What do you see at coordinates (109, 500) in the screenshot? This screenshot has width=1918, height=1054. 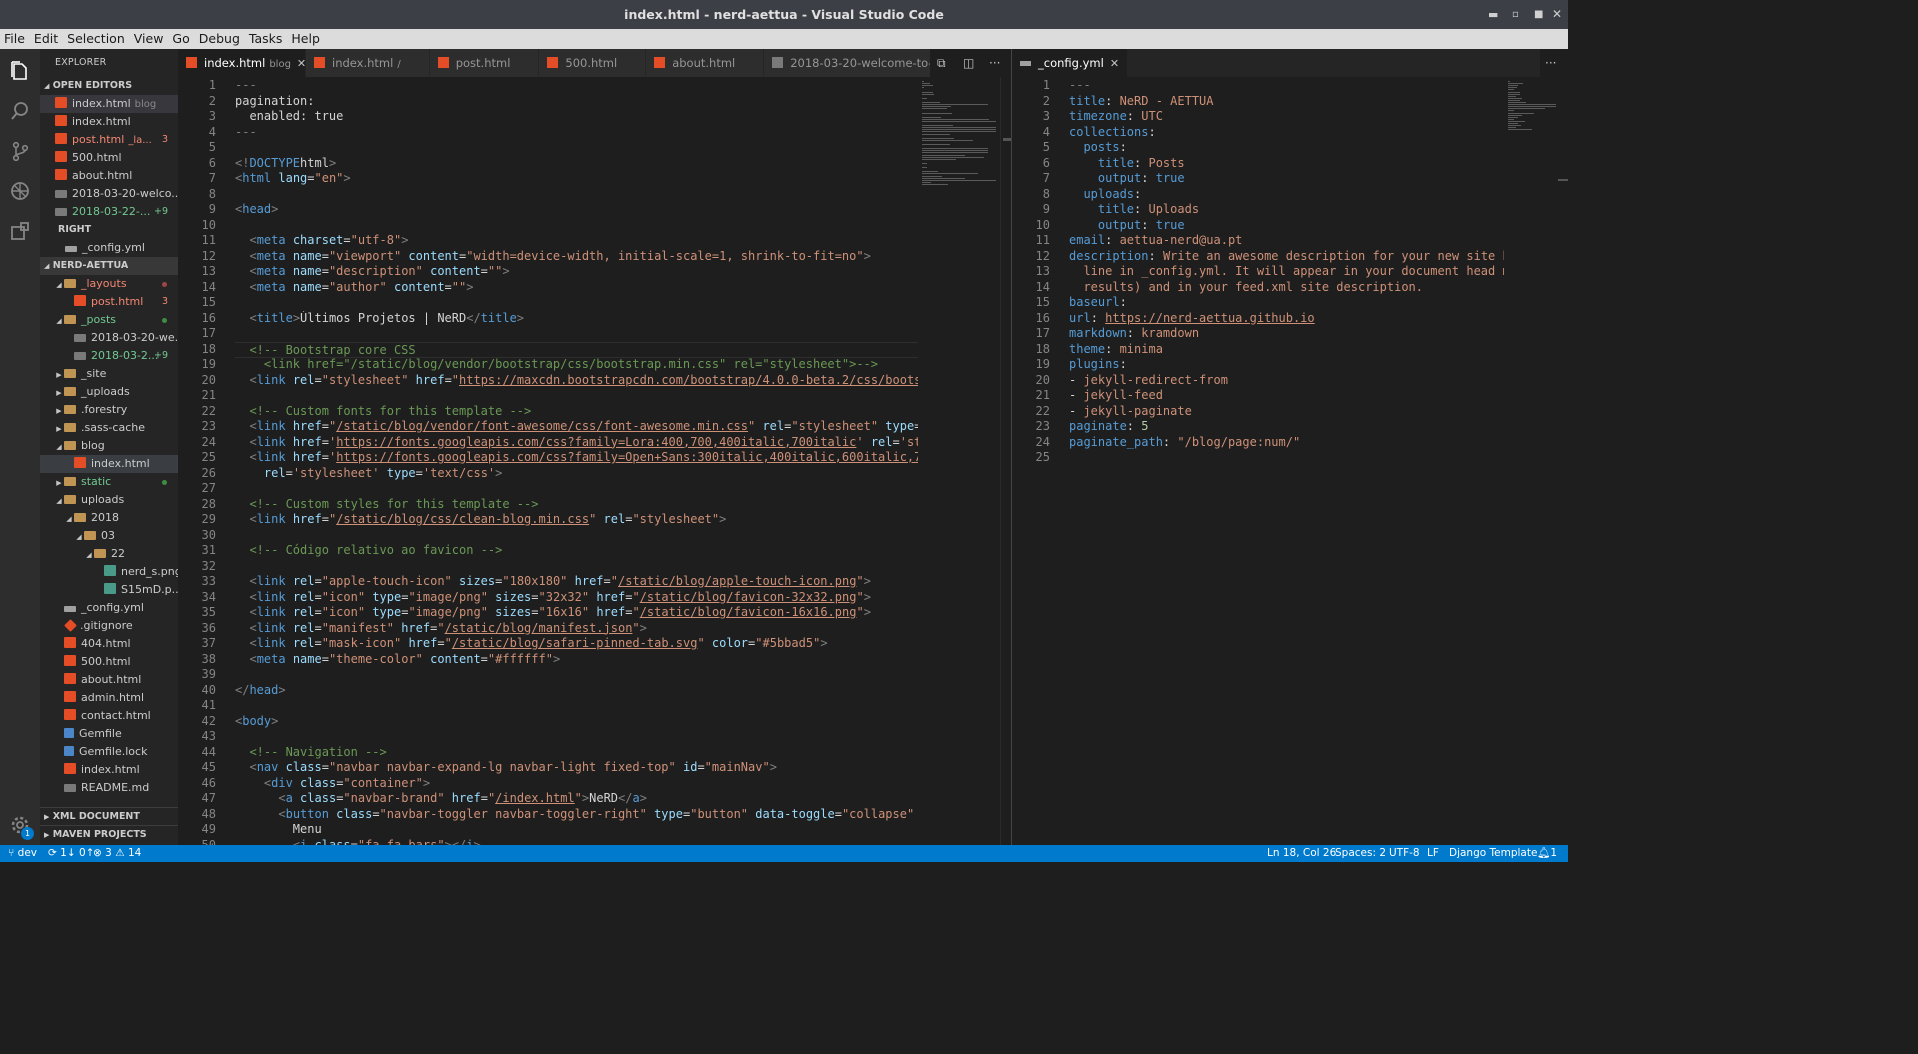 I see `tree-item: ◢ uploads` at bounding box center [109, 500].